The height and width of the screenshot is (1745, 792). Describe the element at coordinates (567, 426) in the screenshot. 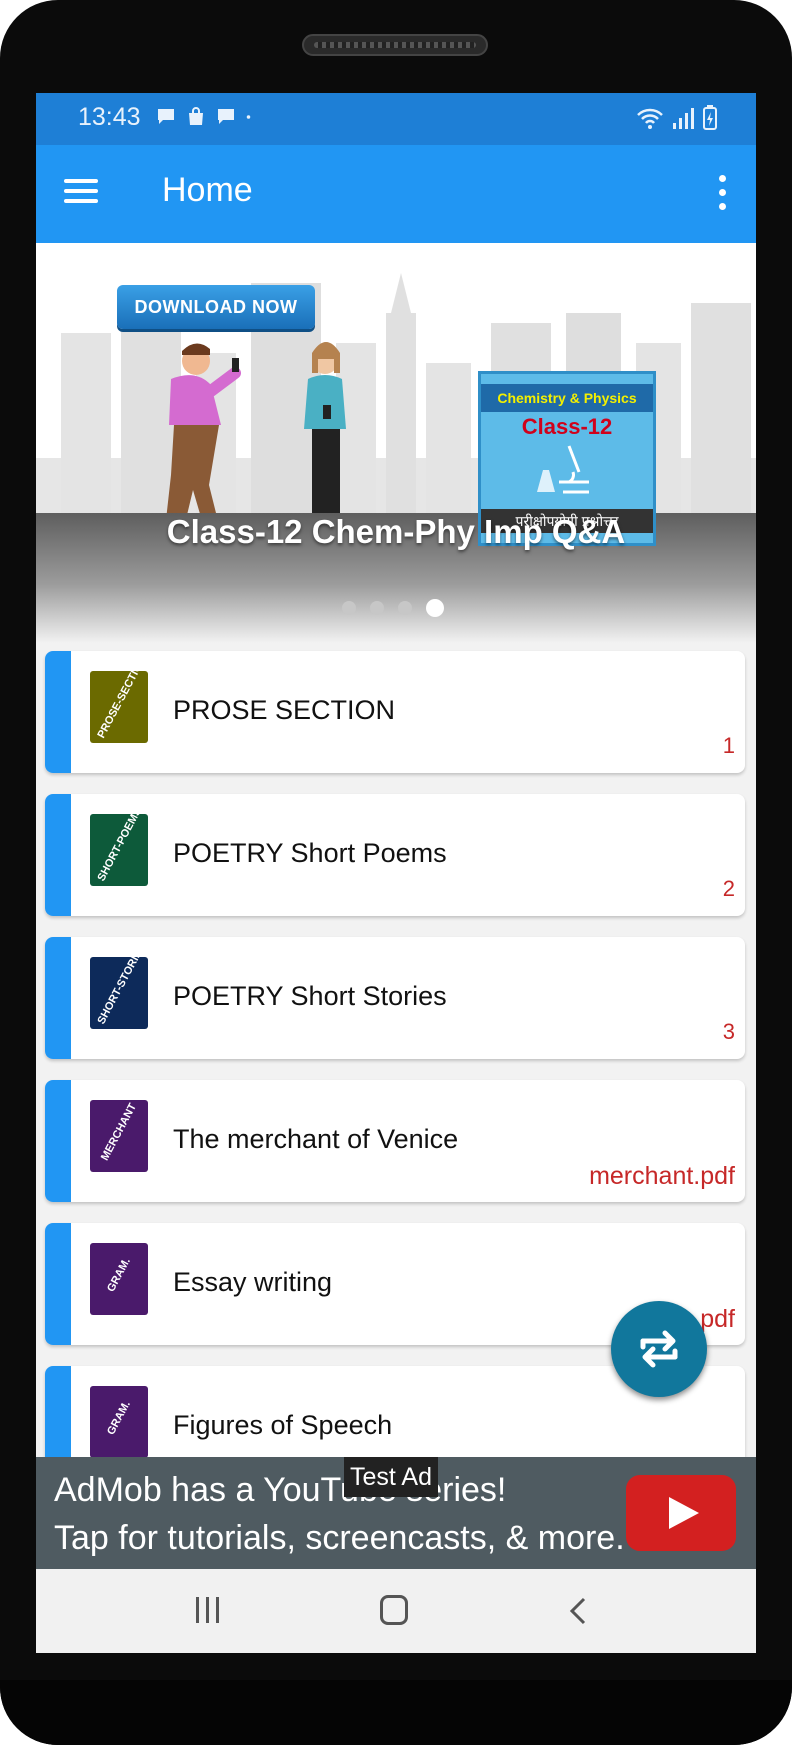

I see `book-class: Class-12` at that location.